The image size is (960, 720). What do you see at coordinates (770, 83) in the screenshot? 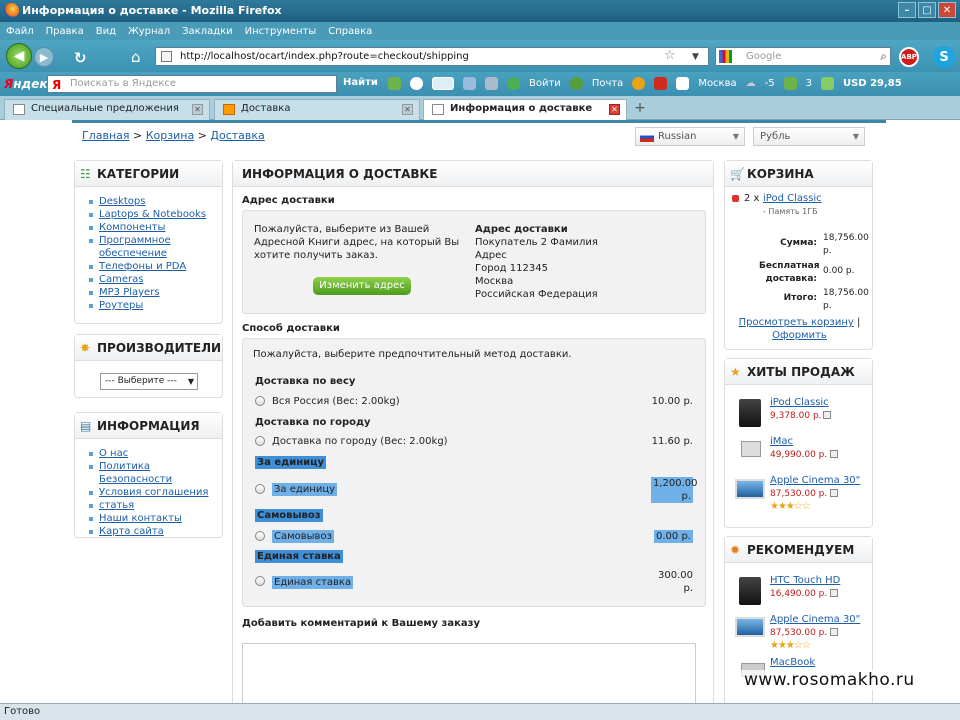
I see `temperature-label: -5` at bounding box center [770, 83].